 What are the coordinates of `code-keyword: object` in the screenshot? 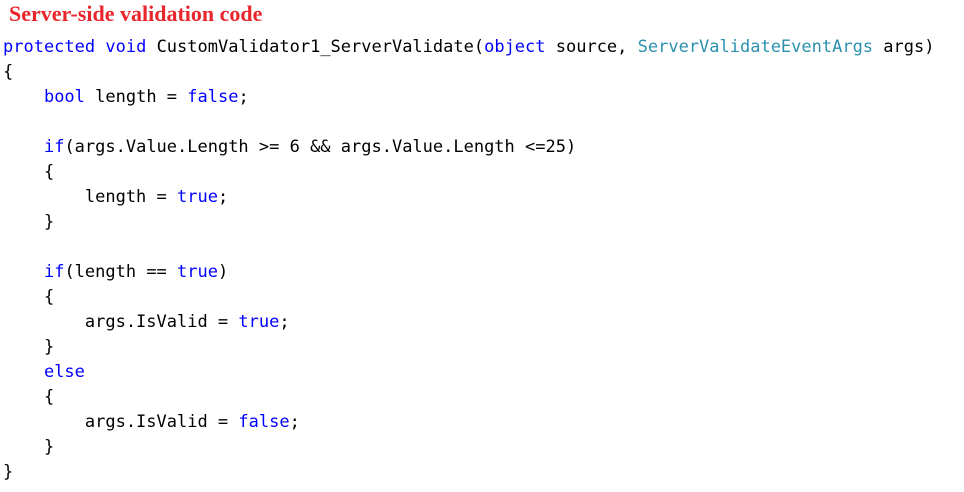 It's located at (515, 47).